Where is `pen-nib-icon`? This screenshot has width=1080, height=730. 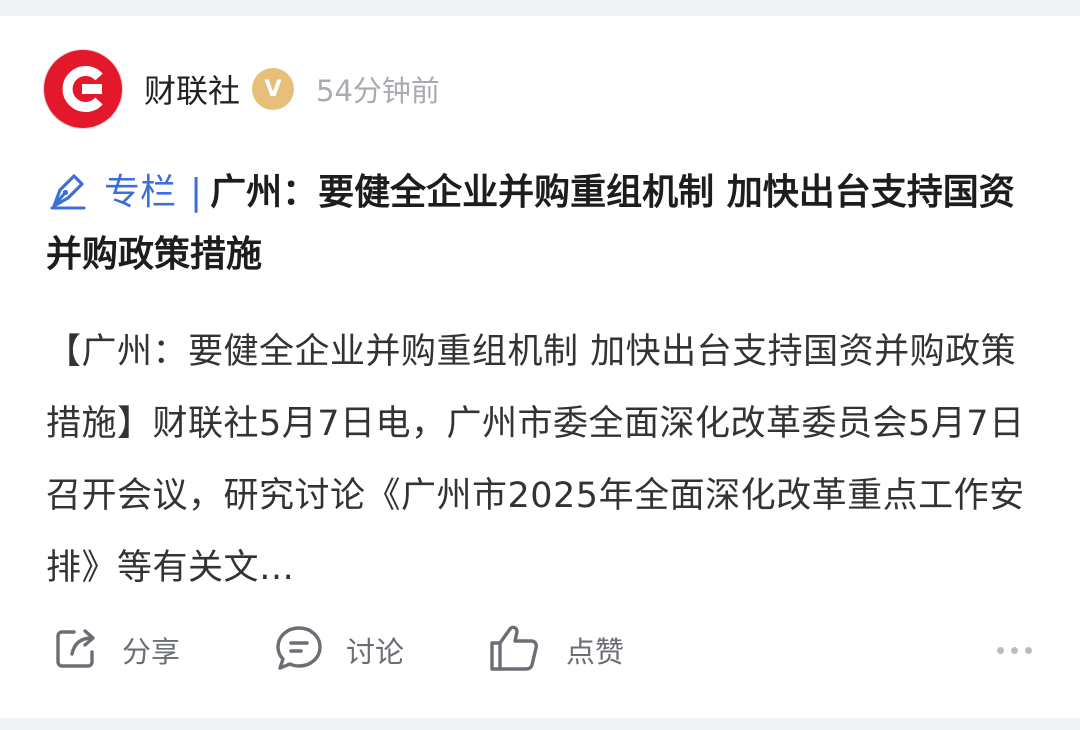
pen-nib-icon is located at coordinates (68, 190).